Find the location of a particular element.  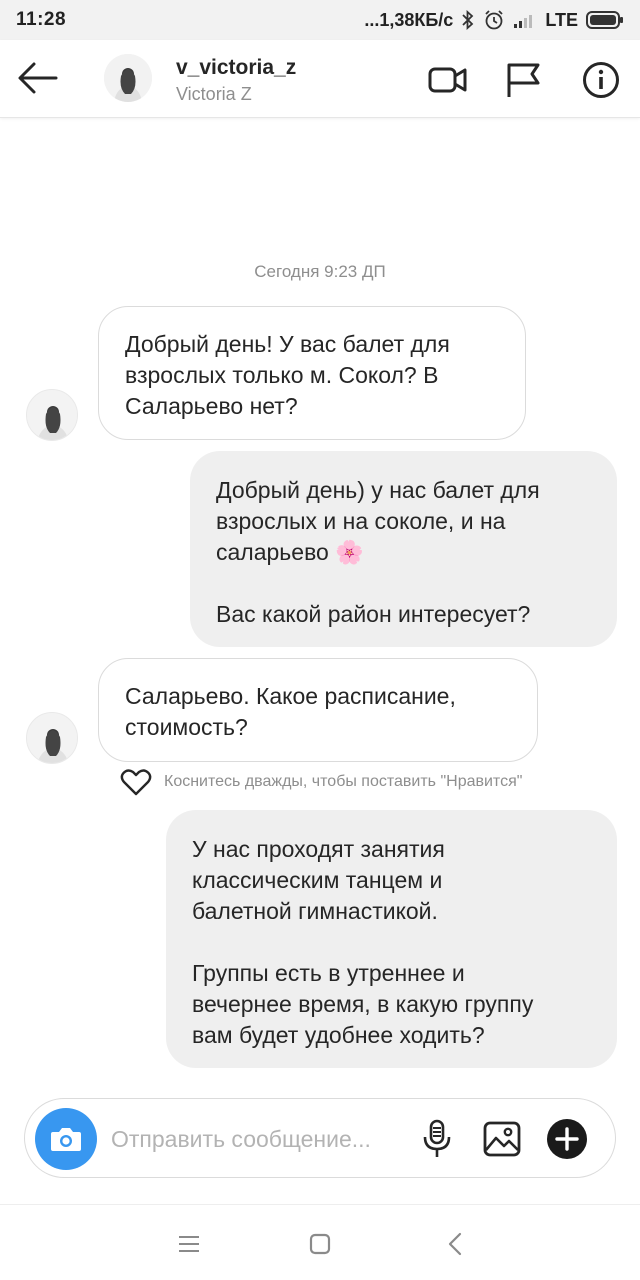

camera-button is located at coordinates (66, 1139).